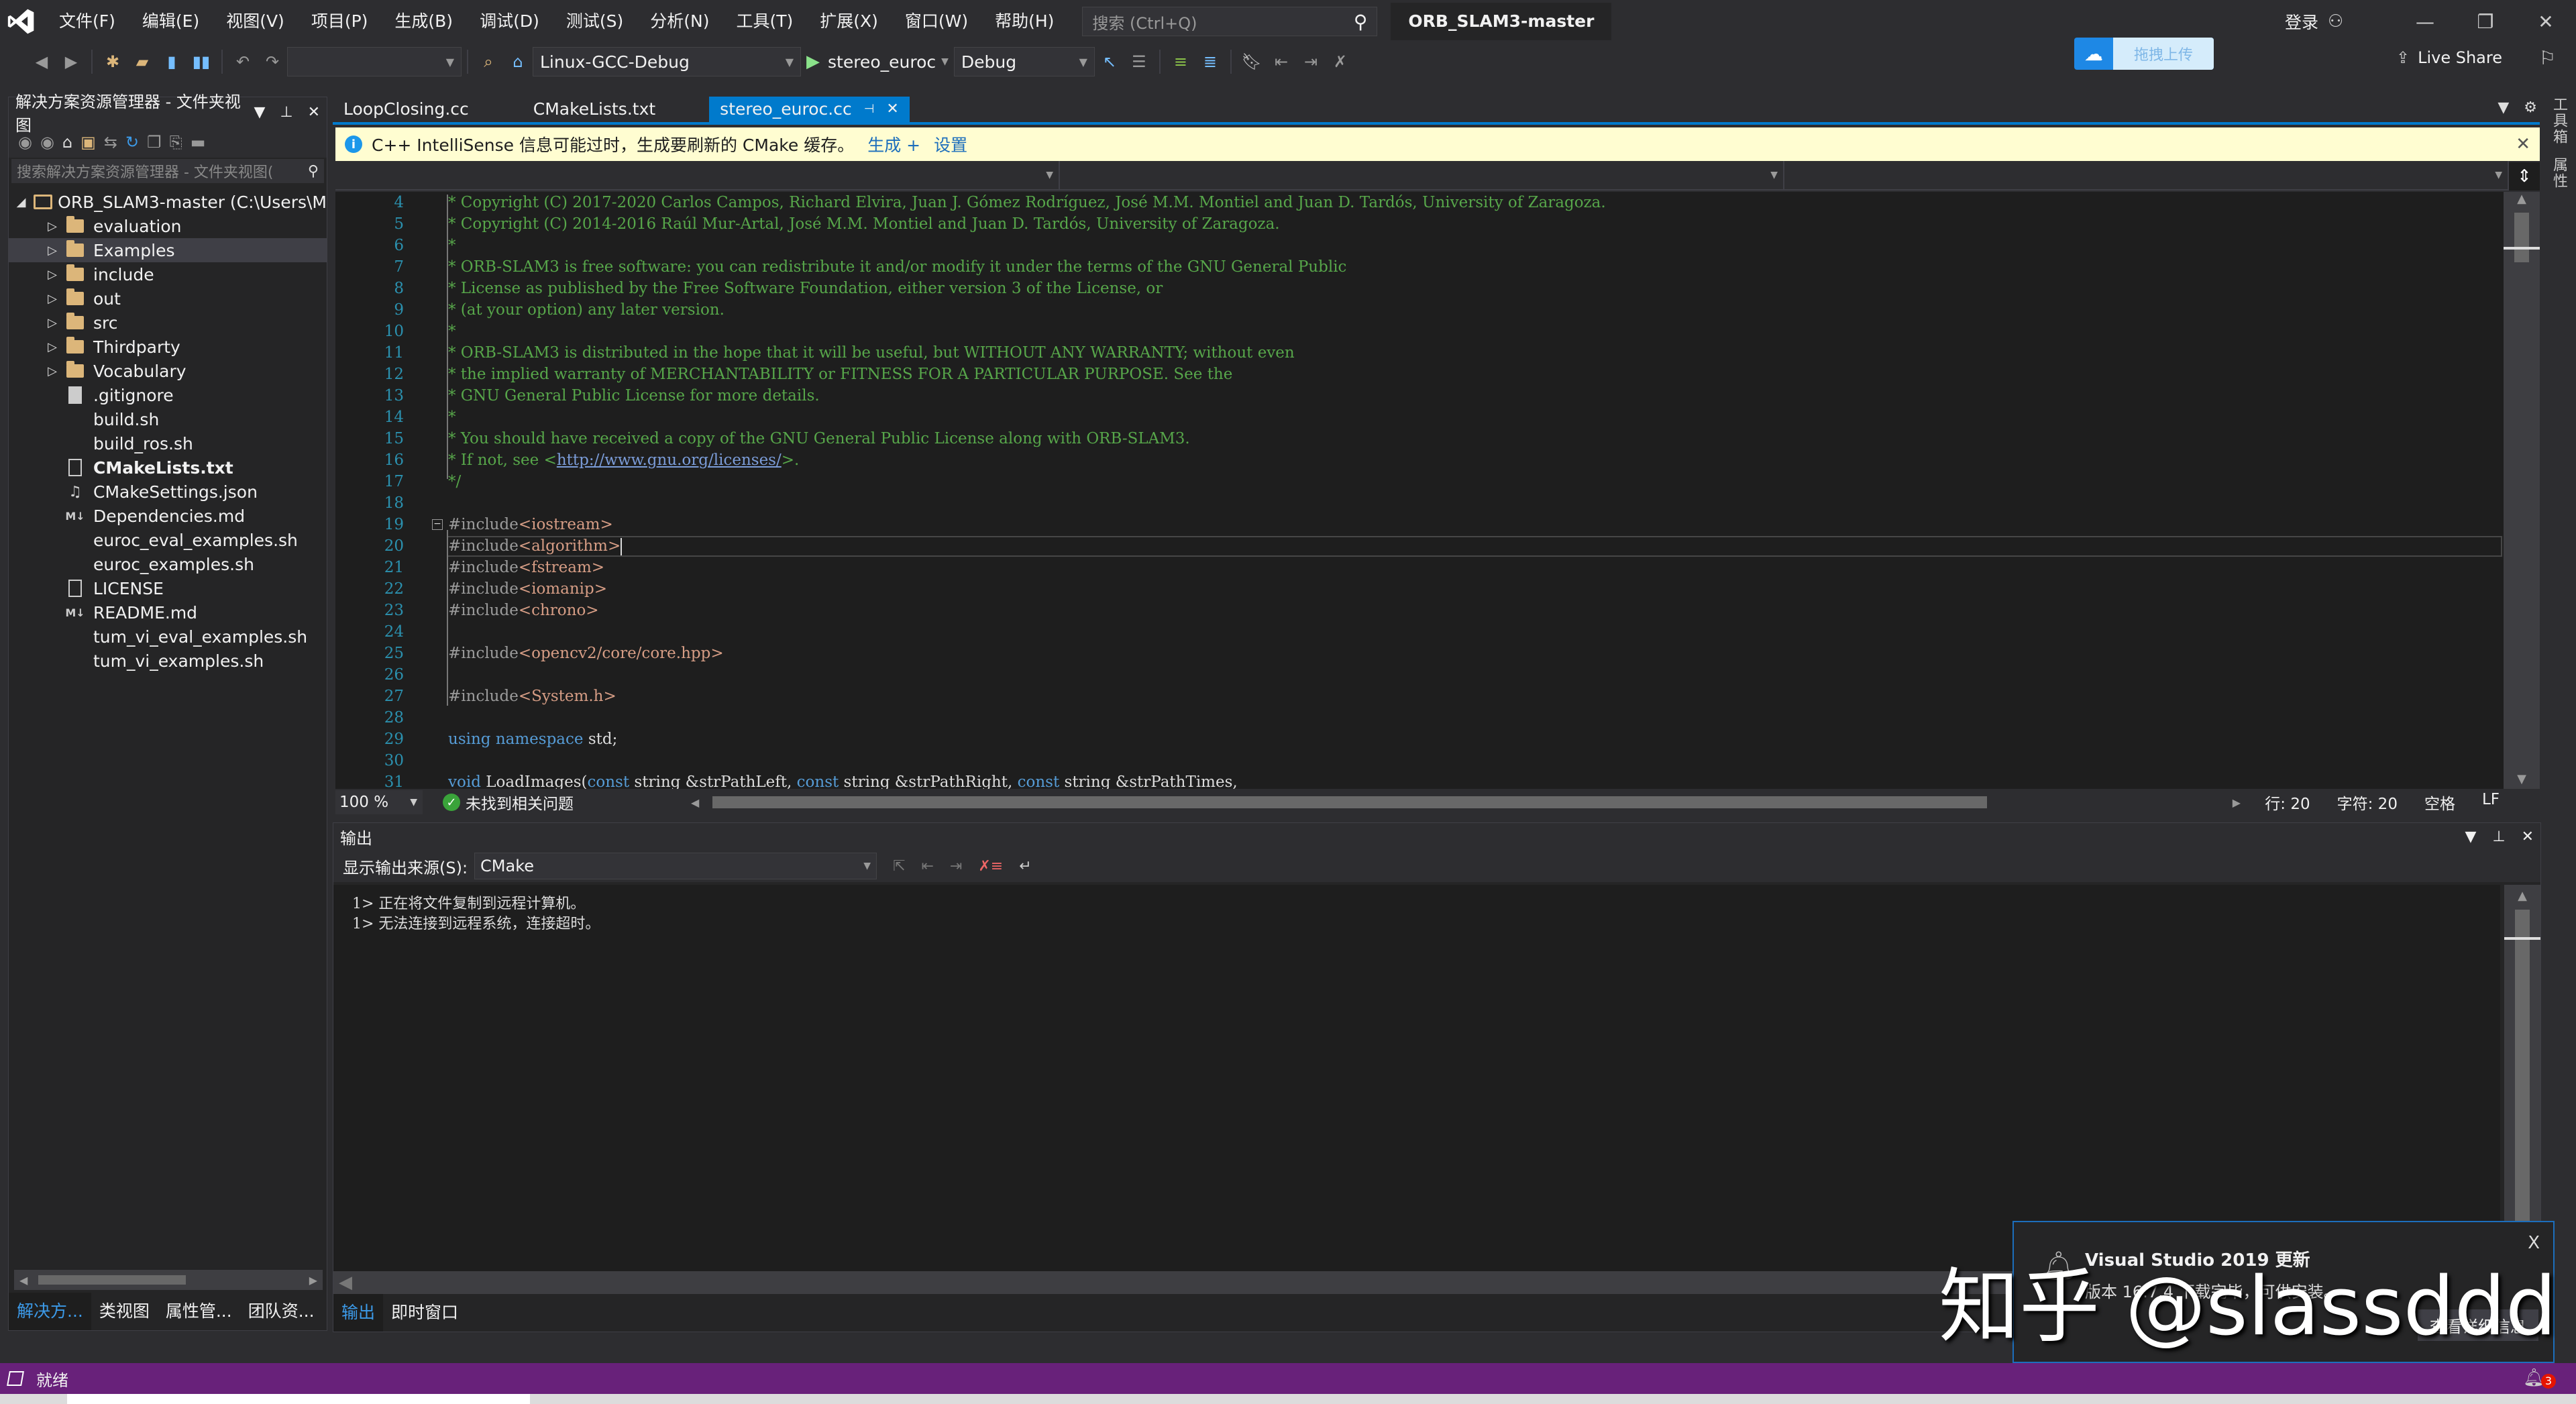  Describe the element at coordinates (956, 866) in the screenshot. I see `next-message-icon: ⇥` at that location.